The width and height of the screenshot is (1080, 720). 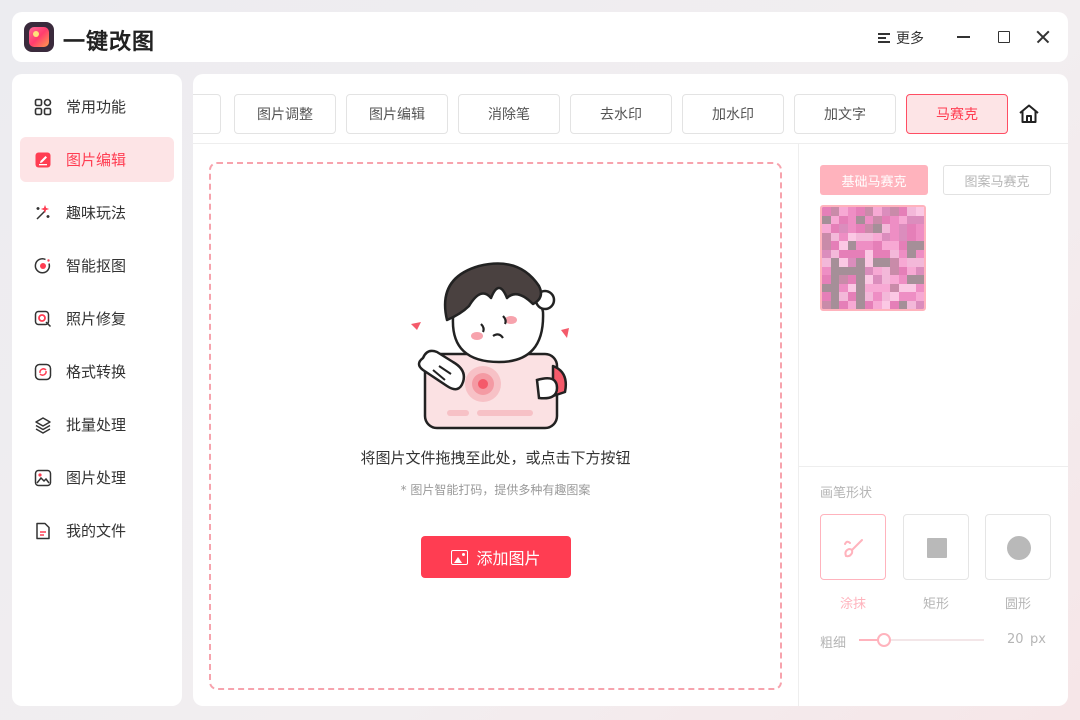 I want to click on tab-image-adjust: 图片调整, so click(x=285, y=114).